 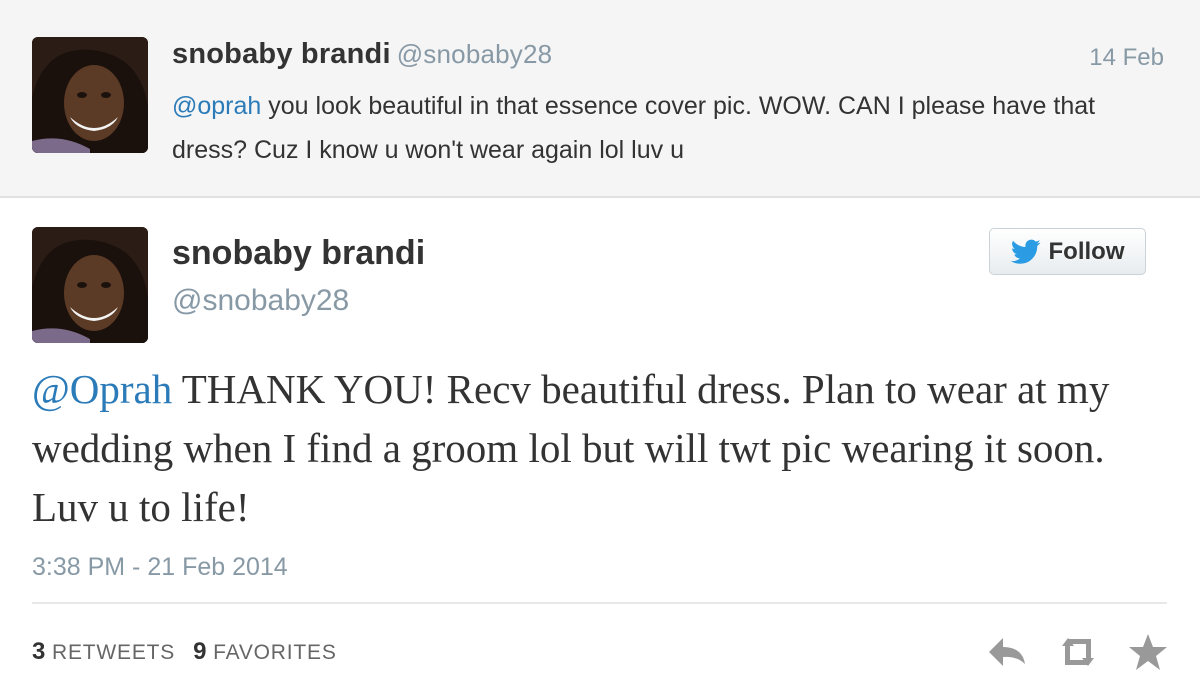 What do you see at coordinates (160, 567) in the screenshot?
I see `tweet-timestamp: 3:38 PM - 21 Feb 2014` at bounding box center [160, 567].